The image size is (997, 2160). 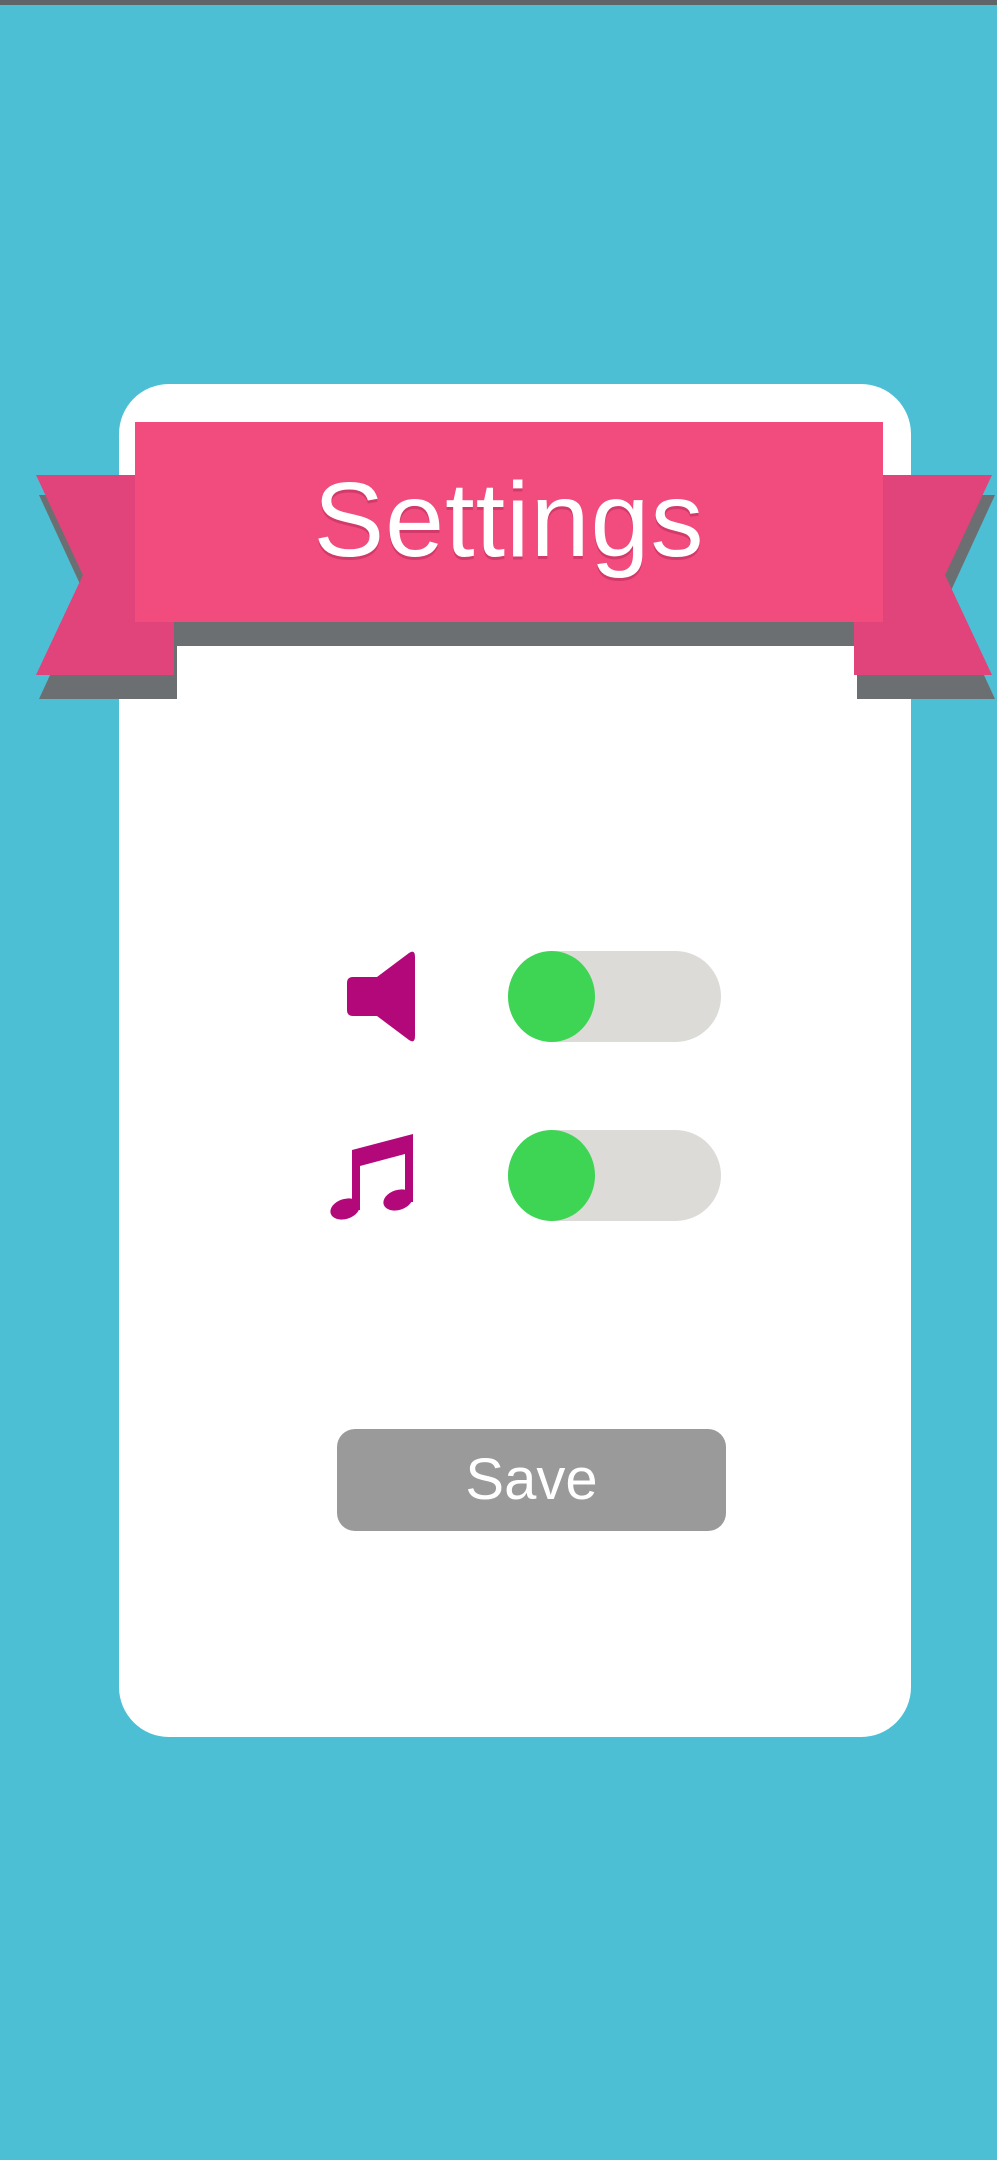 I want to click on music-toggle, so click(x=614, y=1175).